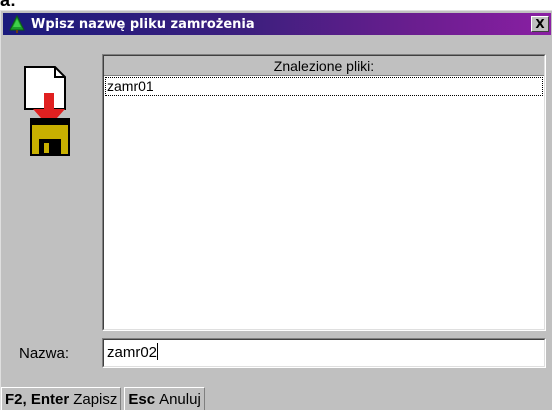 This screenshot has width=552, height=410. What do you see at coordinates (143, 24) in the screenshot?
I see `dialog-title: Wpisz nazwę pliku zamrożenia` at bounding box center [143, 24].